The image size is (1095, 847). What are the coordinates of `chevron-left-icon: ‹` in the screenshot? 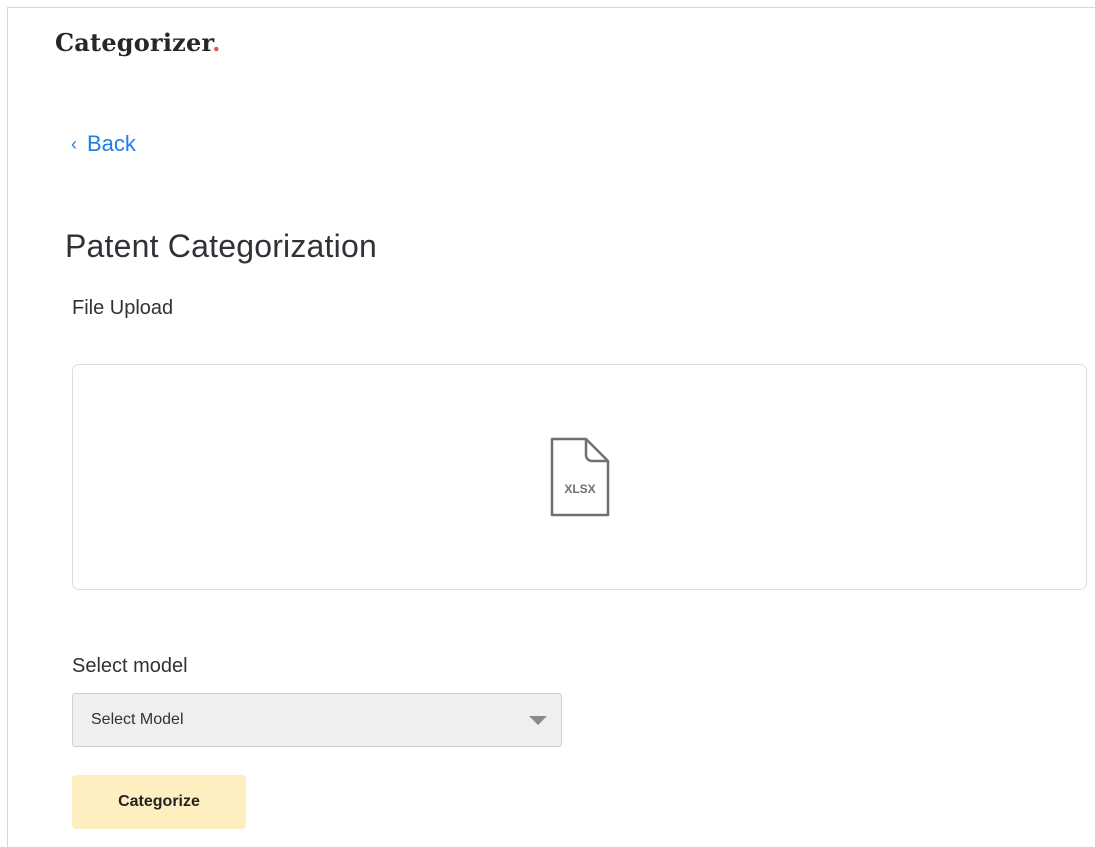 It's located at (74, 144).